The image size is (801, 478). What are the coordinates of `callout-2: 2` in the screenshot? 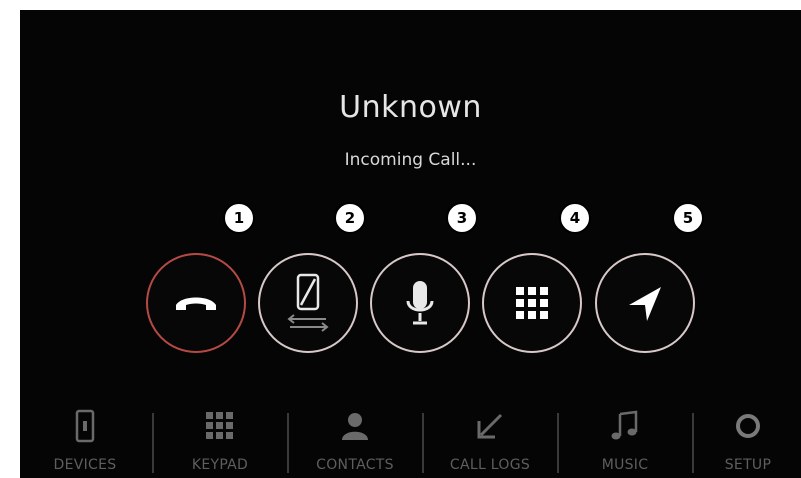 It's located at (350, 218).